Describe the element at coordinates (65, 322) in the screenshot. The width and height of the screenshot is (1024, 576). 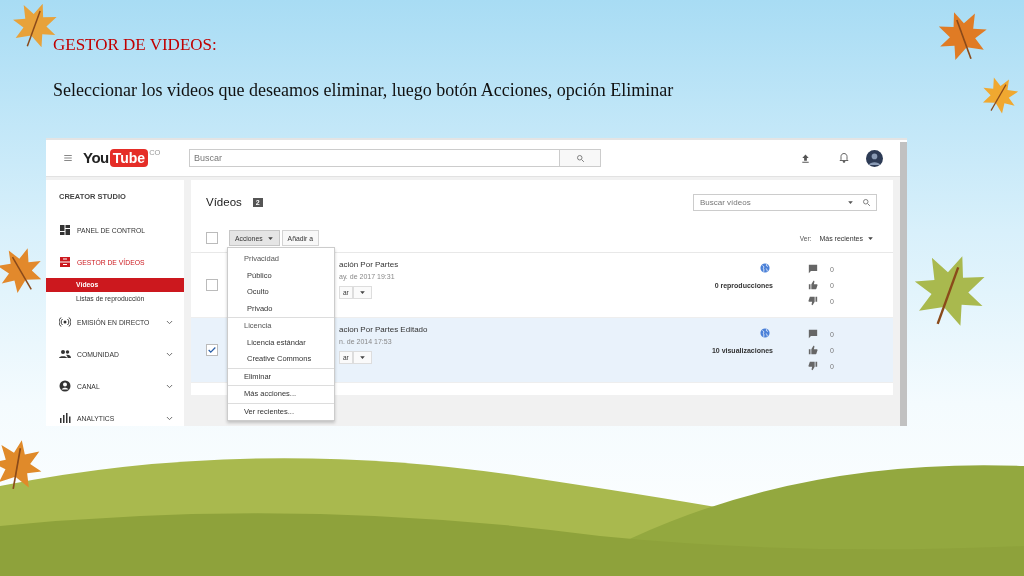
I see `broadcast-icon` at that location.